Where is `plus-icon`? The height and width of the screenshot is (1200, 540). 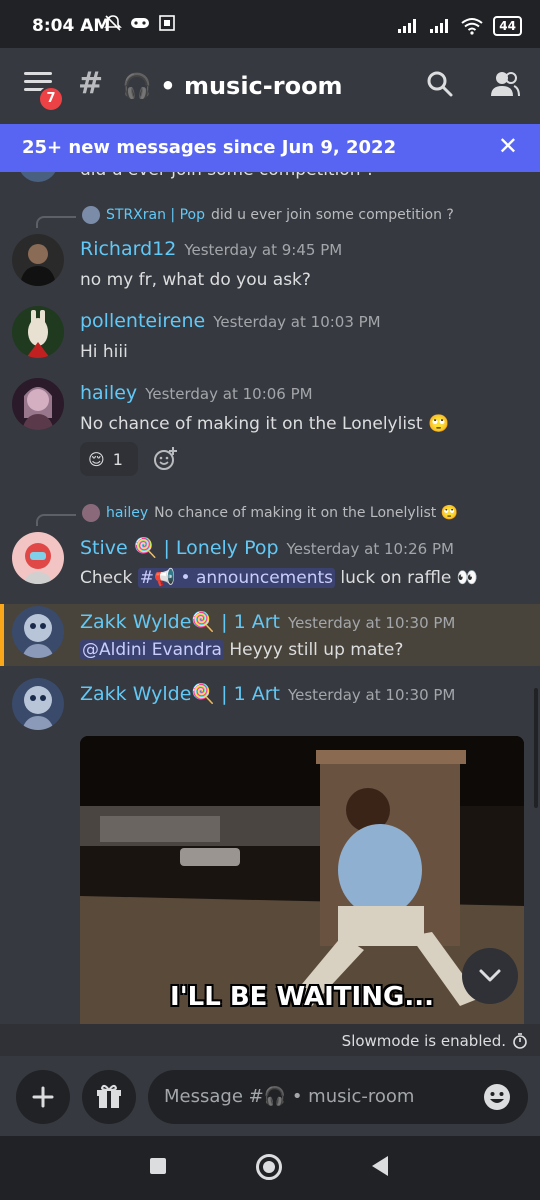 plus-icon is located at coordinates (43, 1097).